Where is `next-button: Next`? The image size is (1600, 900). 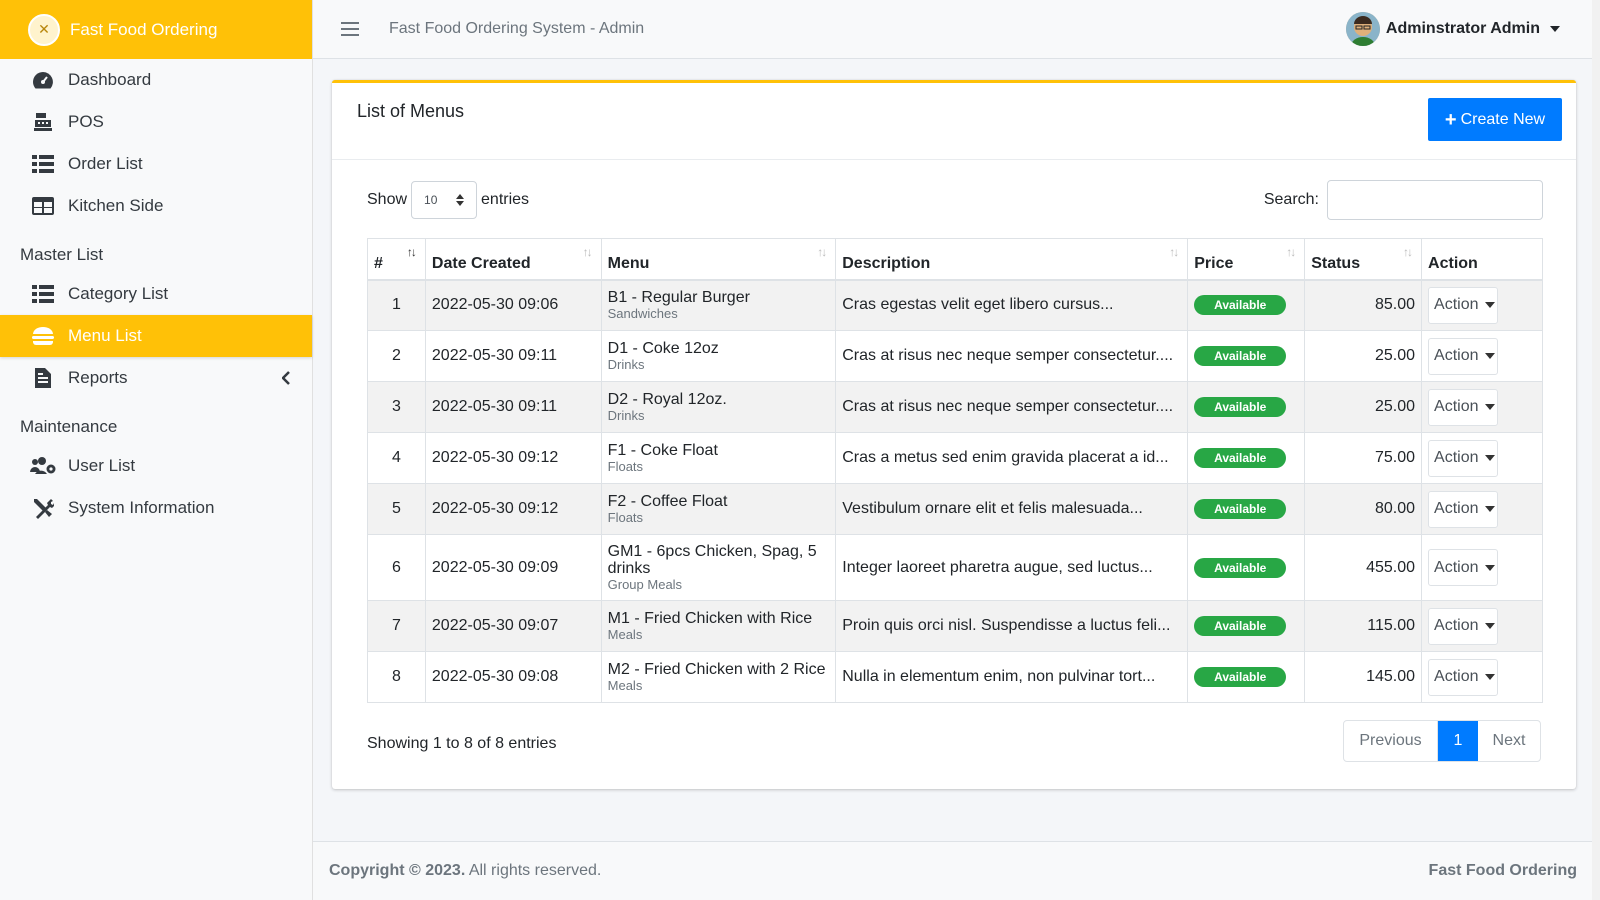 next-button: Next is located at coordinates (1509, 741).